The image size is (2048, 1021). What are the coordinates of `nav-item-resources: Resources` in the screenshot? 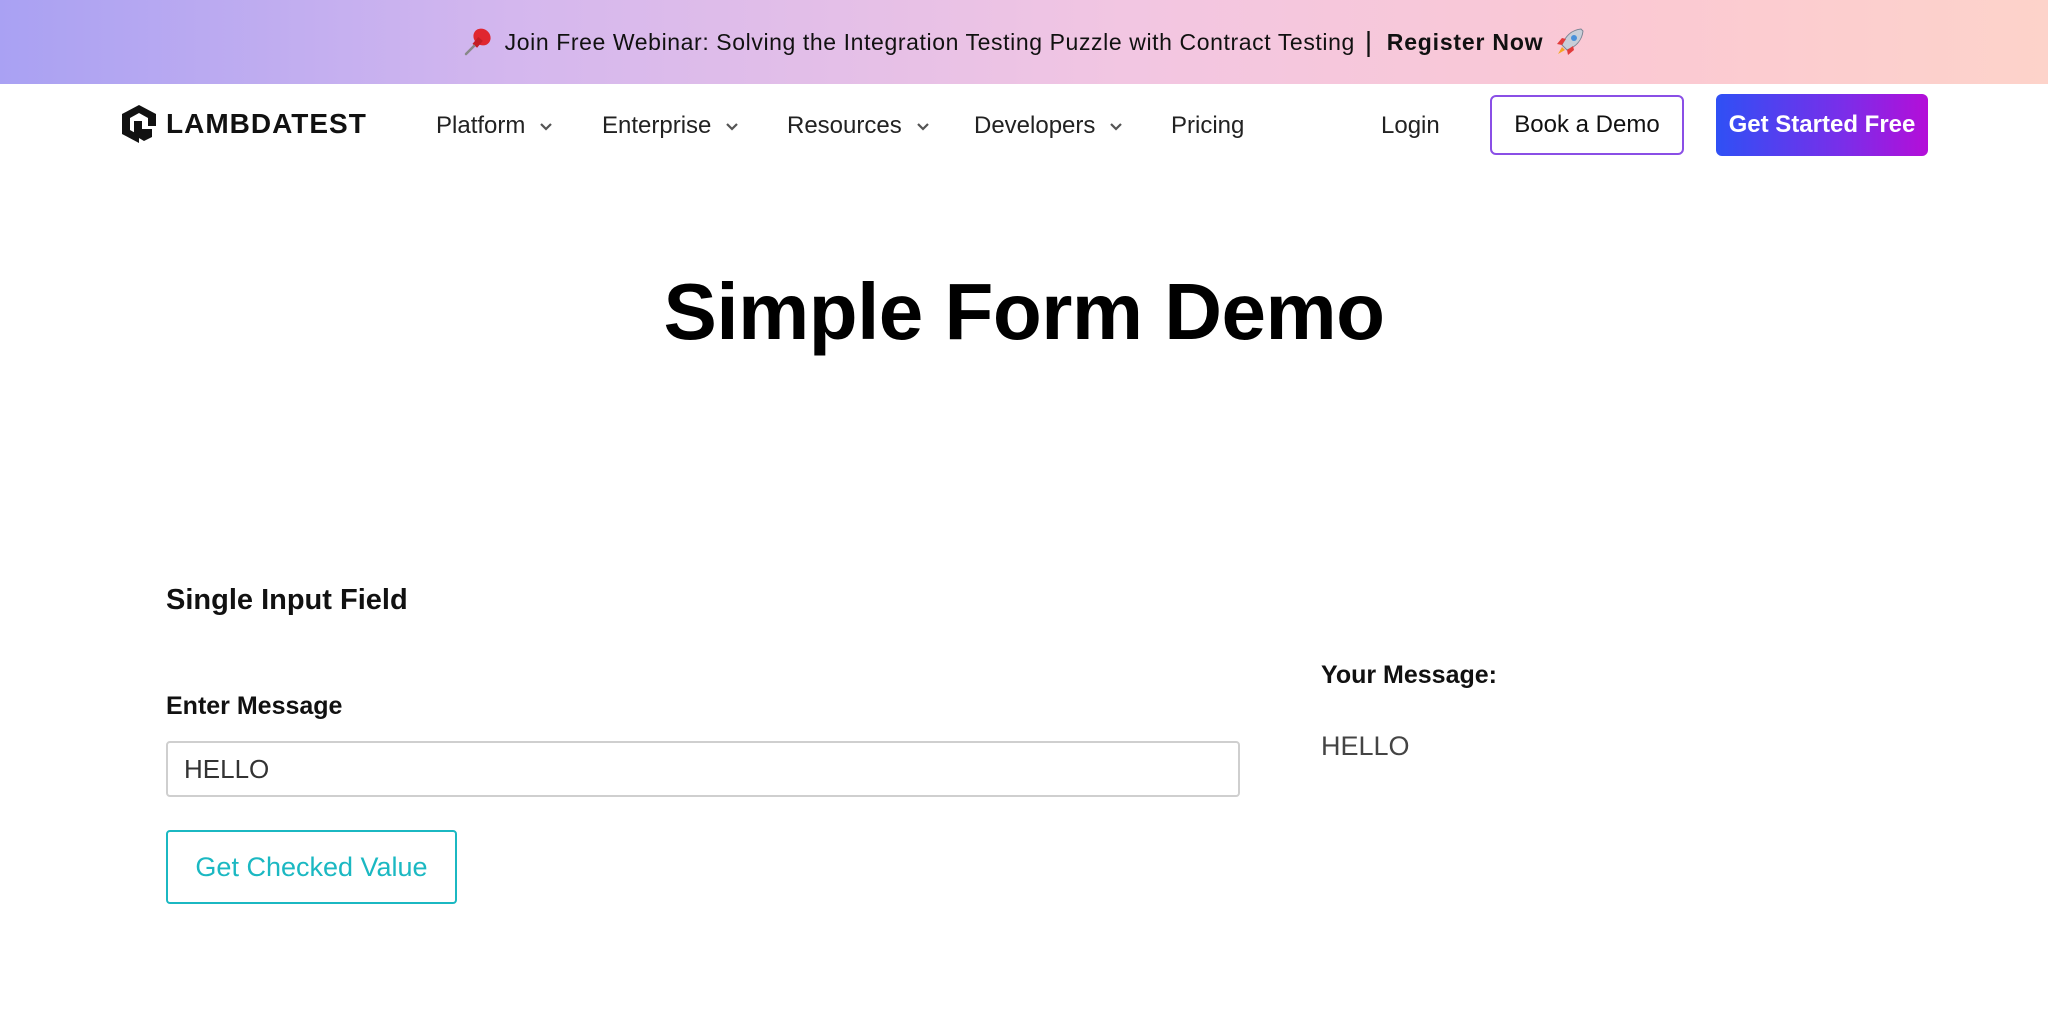 It's located at (858, 126).